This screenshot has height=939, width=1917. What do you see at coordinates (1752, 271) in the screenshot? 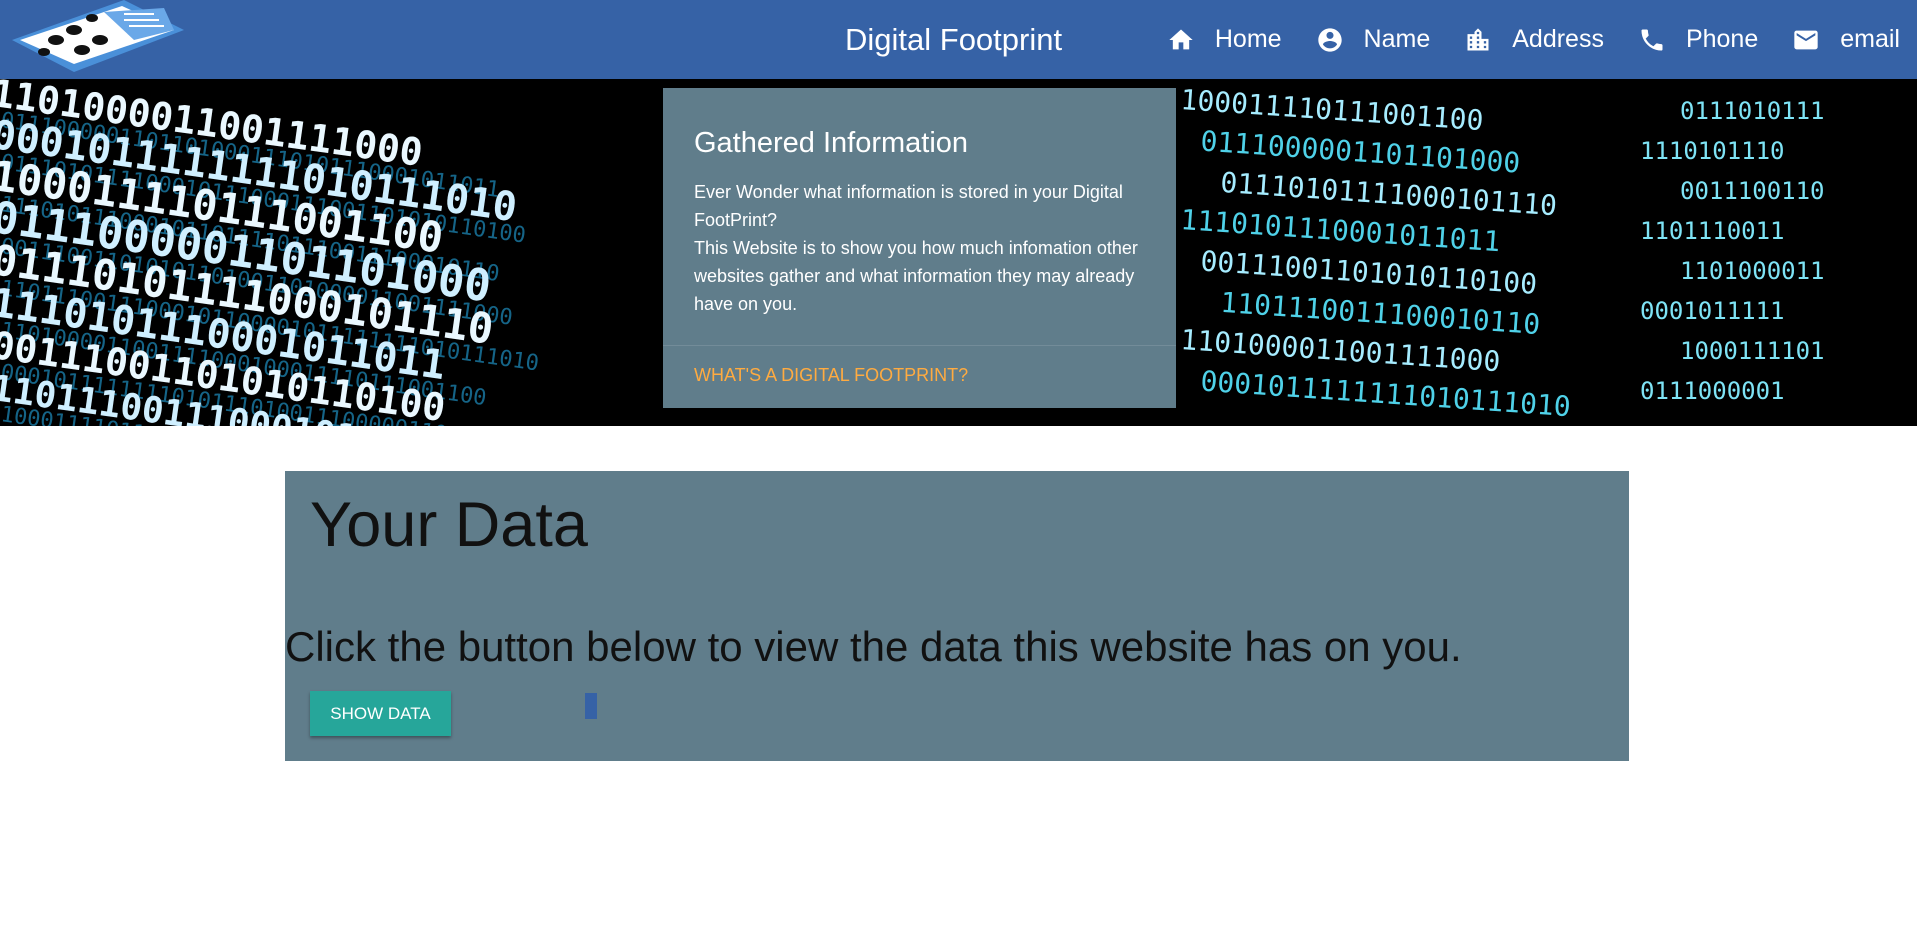
I see `binary-digits-row: 1101000011` at bounding box center [1752, 271].